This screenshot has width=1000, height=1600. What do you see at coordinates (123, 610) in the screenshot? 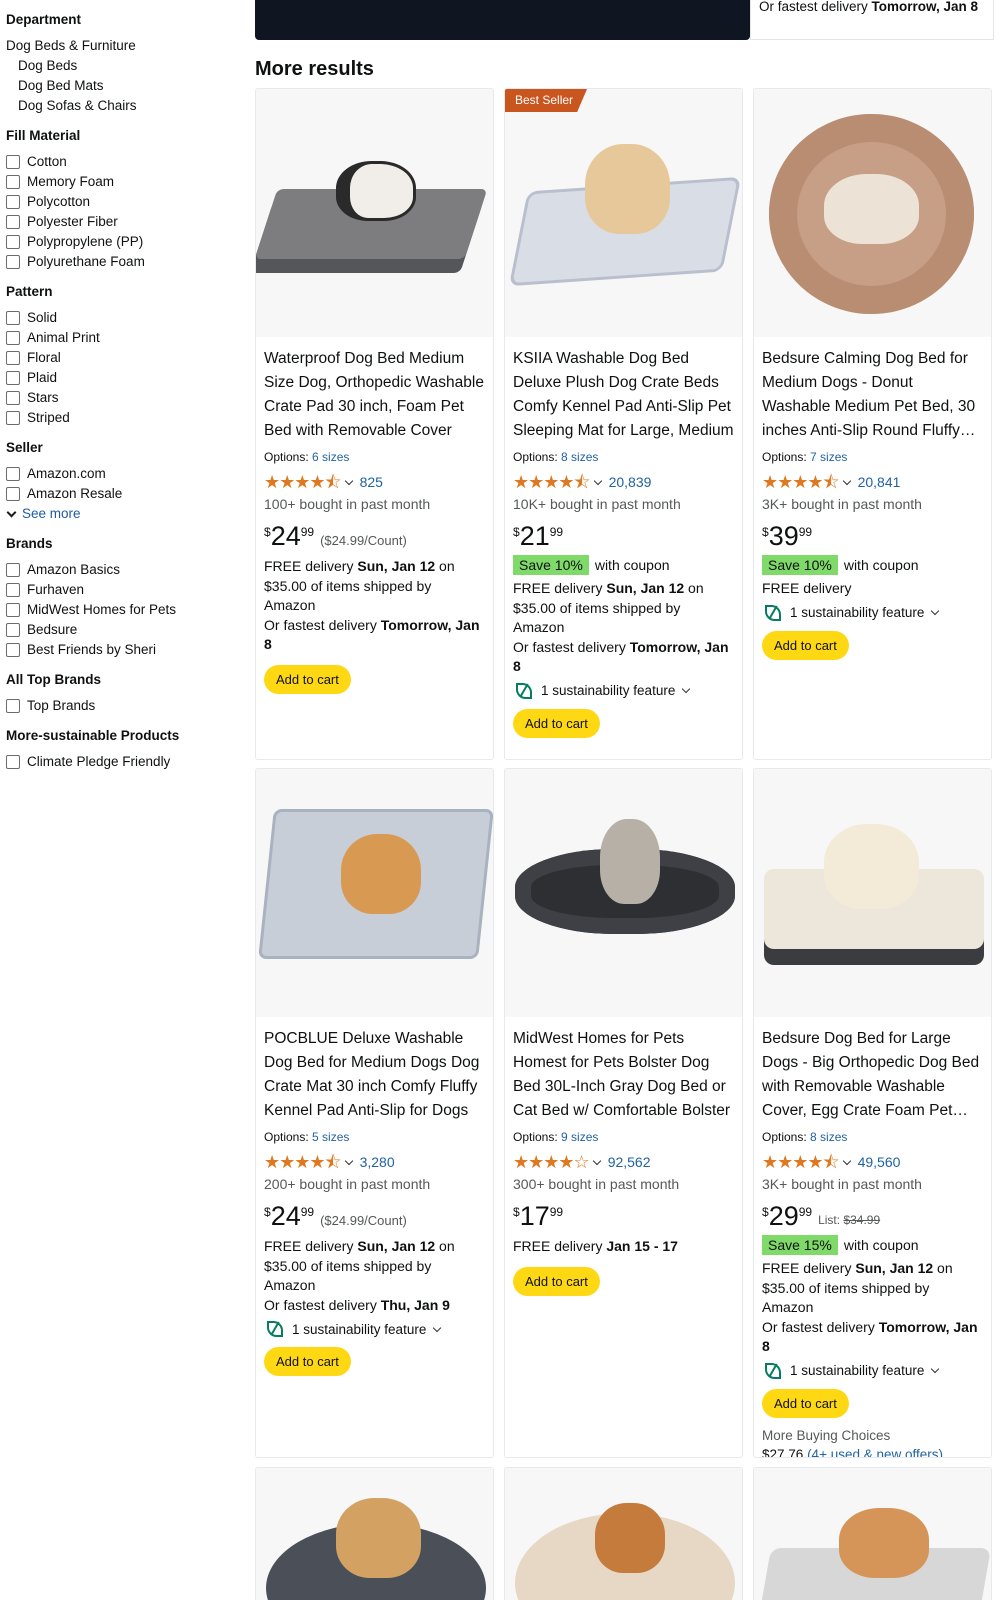
I see `filter-midwest: MidWest Homes for Pets` at bounding box center [123, 610].